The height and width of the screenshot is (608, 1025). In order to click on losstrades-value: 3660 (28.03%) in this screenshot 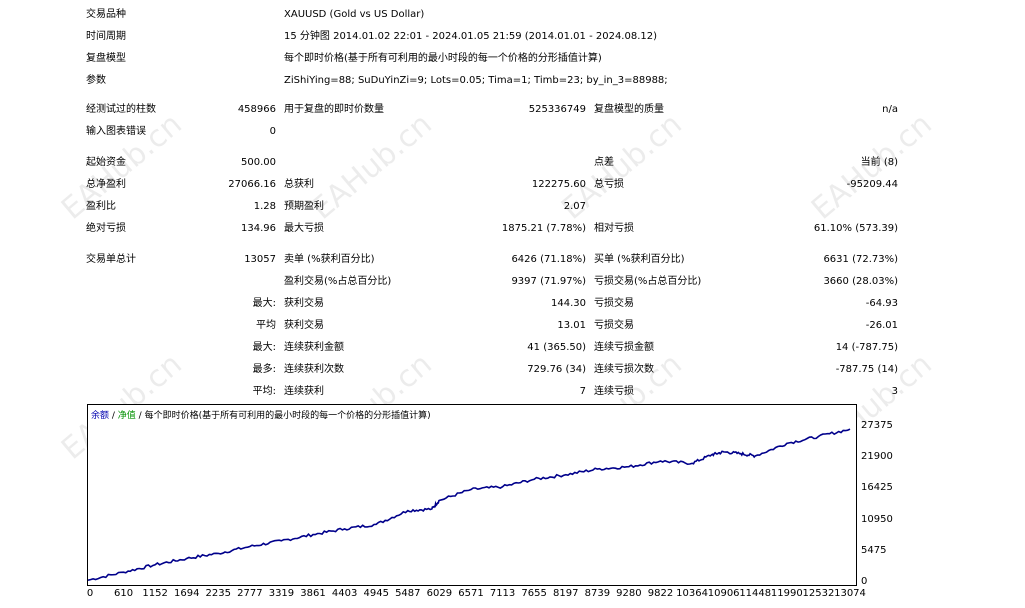, I will do `click(860, 281)`.